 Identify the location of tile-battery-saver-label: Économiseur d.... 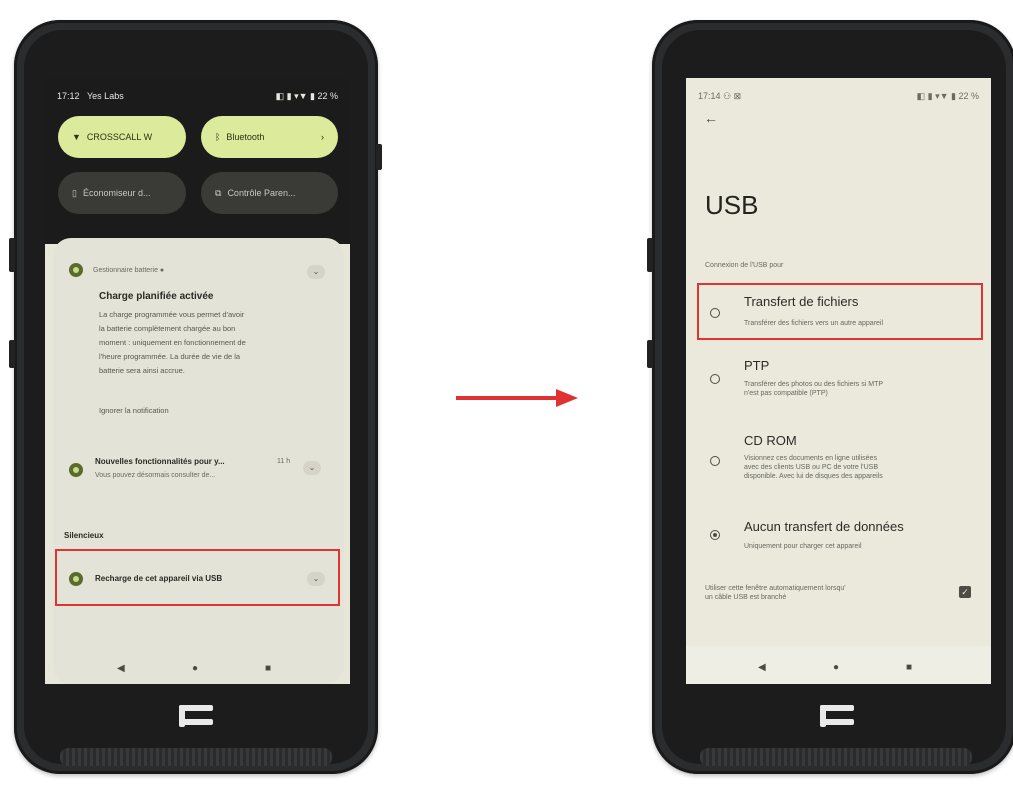
(116, 193).